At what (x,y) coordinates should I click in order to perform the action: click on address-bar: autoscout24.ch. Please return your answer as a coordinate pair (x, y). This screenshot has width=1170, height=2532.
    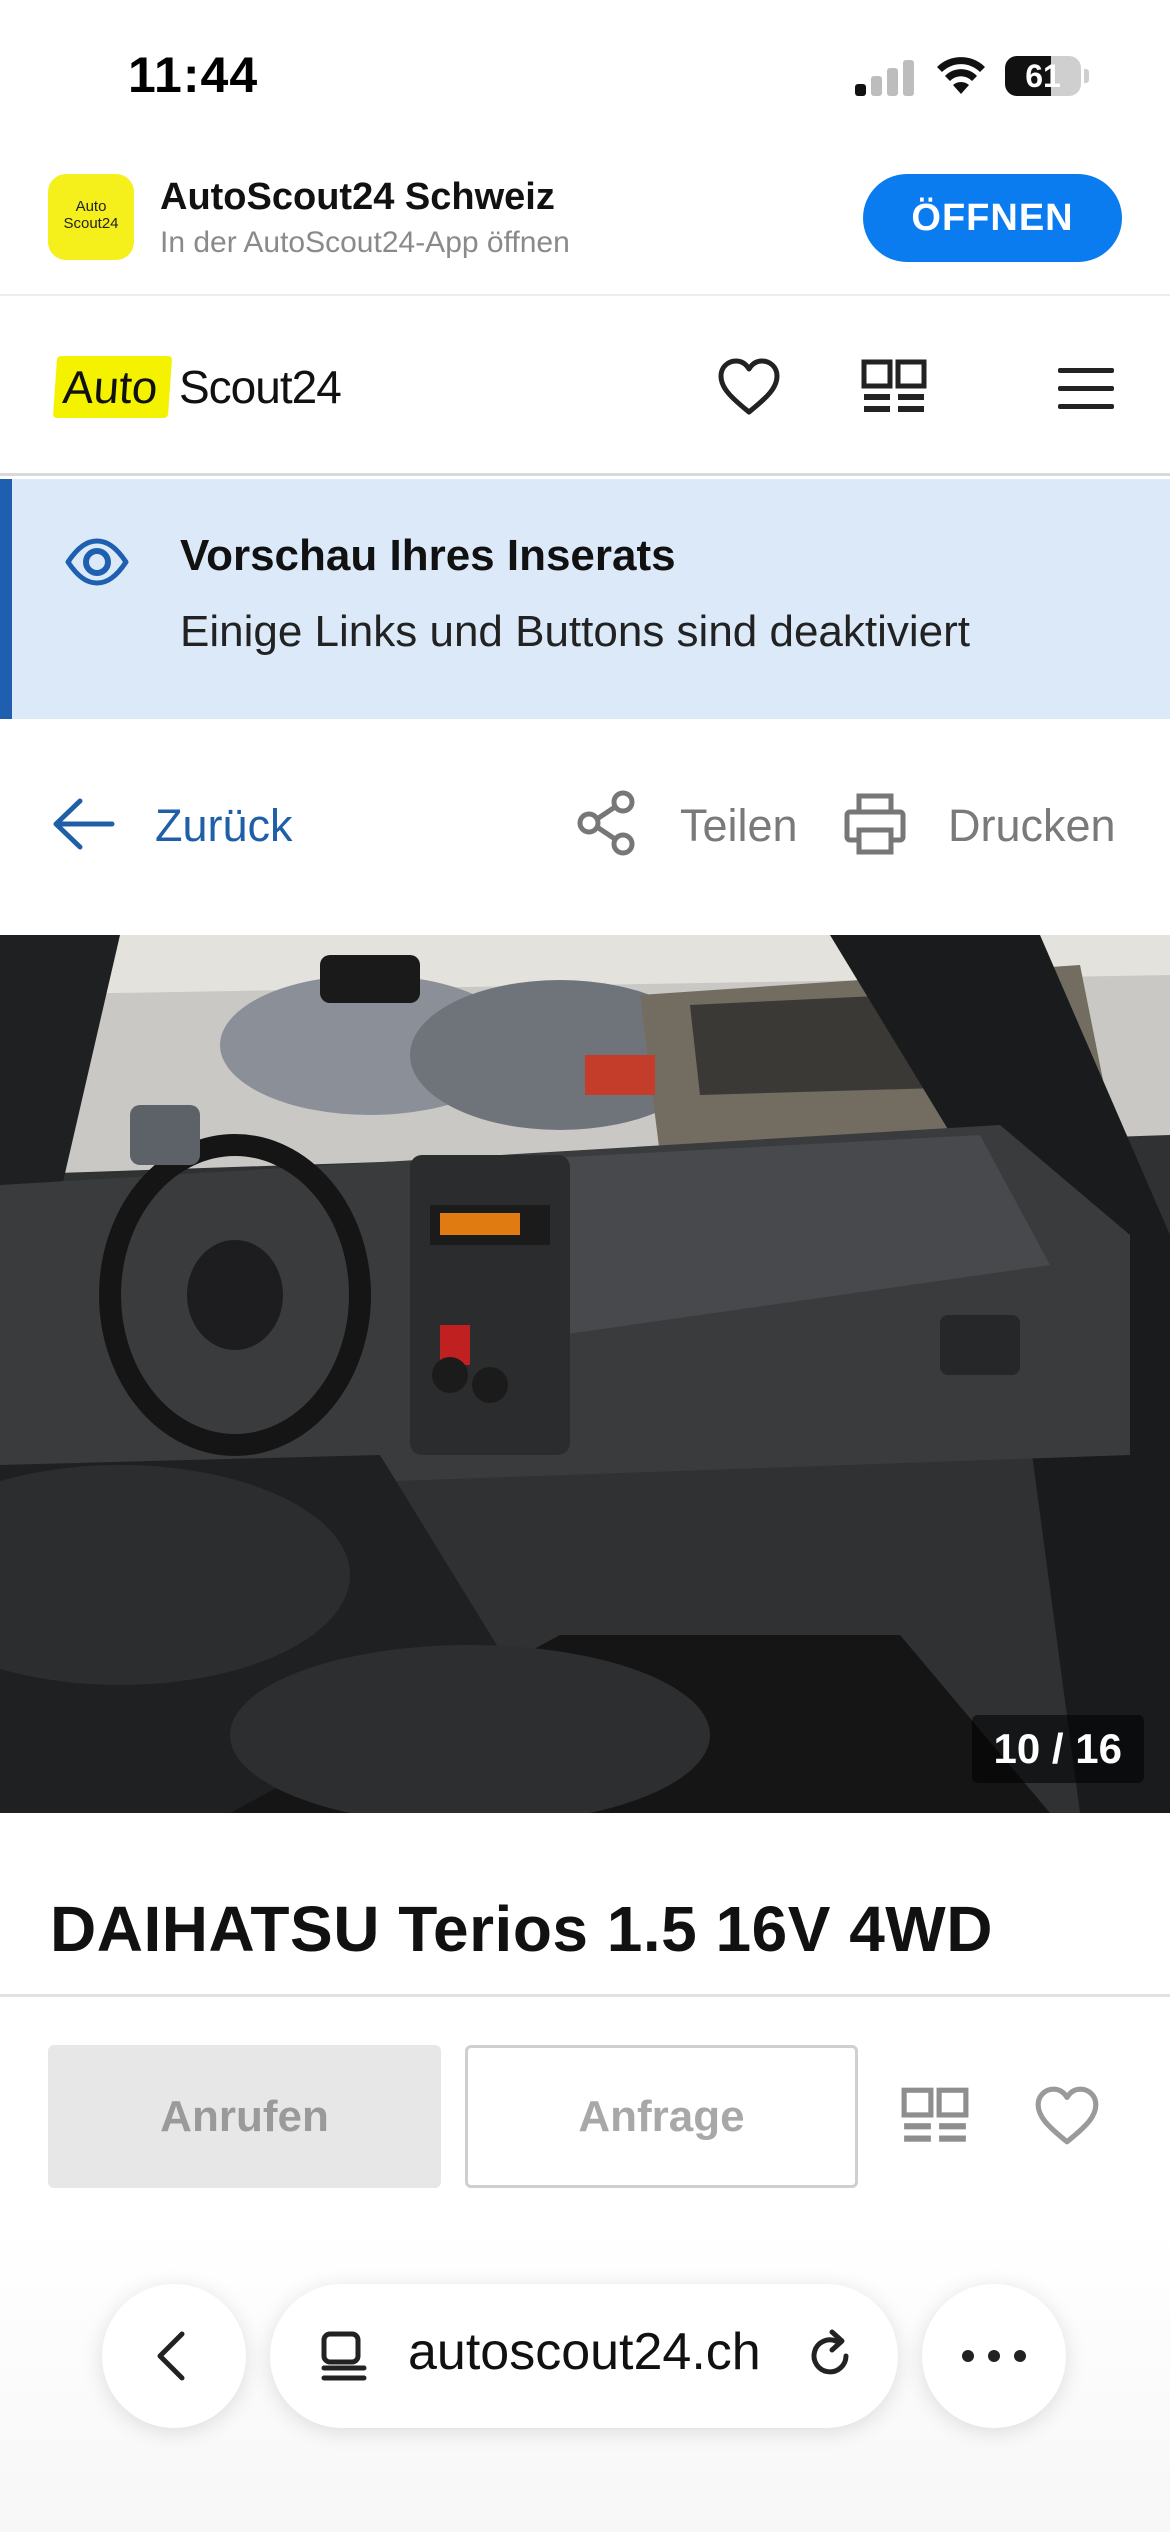
    Looking at the image, I should click on (584, 2356).